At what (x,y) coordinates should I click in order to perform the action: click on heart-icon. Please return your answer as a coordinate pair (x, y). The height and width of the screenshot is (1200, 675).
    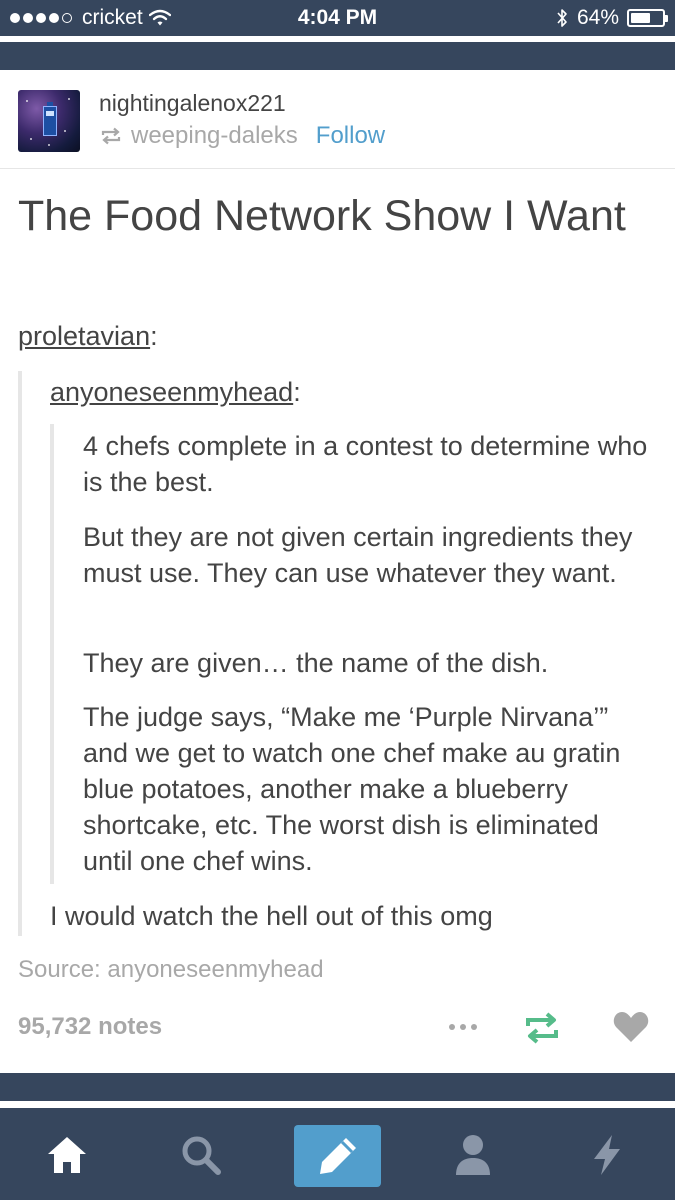
    Looking at the image, I should click on (631, 1027).